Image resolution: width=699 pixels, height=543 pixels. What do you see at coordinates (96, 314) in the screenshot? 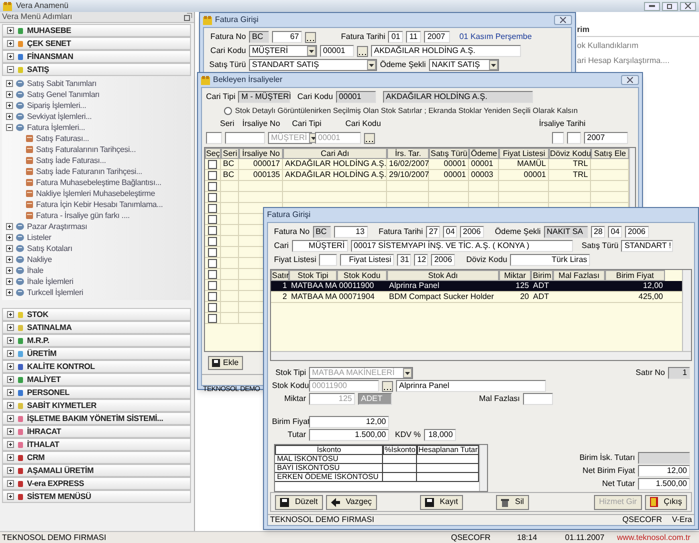
I see `menu-item: STOK` at bounding box center [96, 314].